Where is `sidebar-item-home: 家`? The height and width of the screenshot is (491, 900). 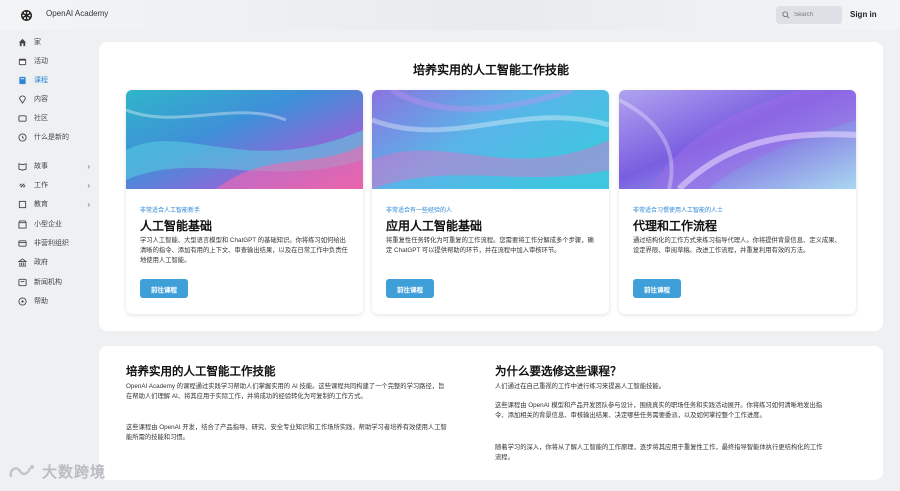 sidebar-item-home: 家 is located at coordinates (56, 42).